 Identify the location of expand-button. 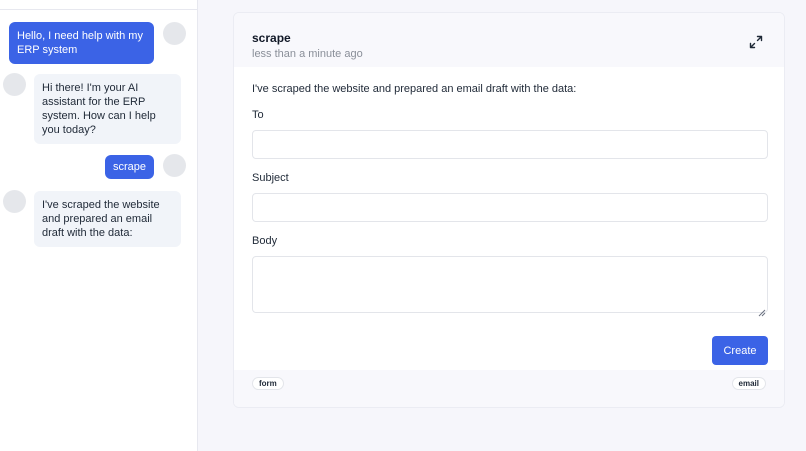
(756, 42).